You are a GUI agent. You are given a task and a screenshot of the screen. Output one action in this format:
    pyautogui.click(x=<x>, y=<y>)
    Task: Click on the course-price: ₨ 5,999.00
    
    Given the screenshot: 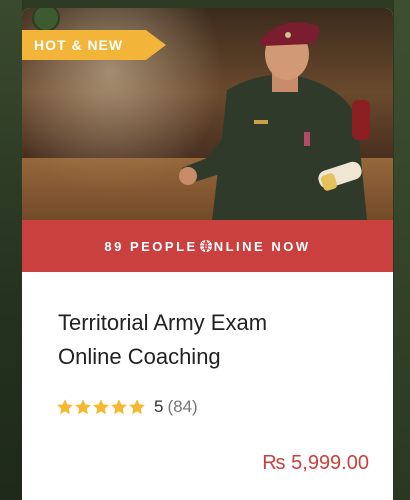 What is the action you would take?
    pyautogui.click(x=315, y=463)
    